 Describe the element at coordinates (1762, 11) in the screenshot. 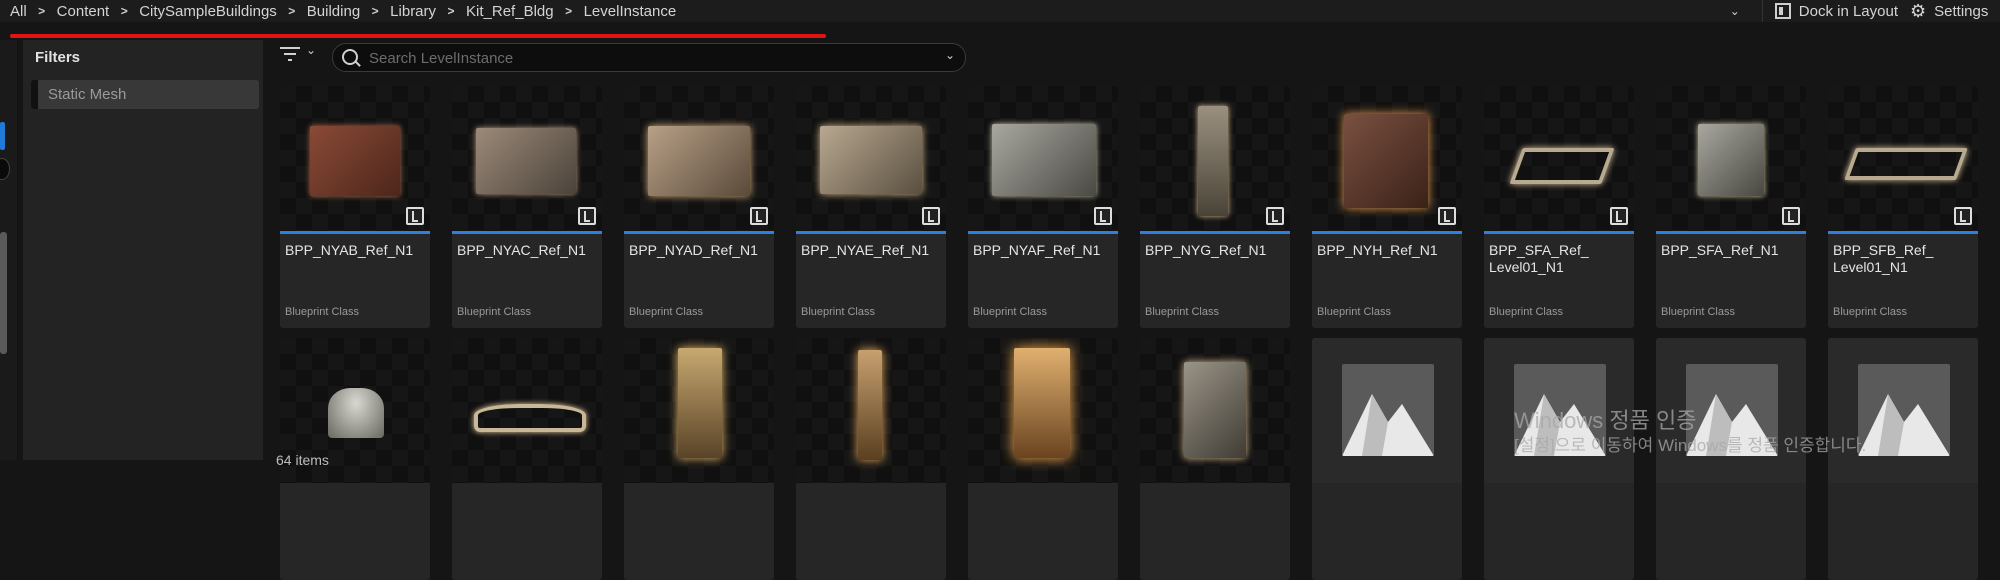

I see `divider` at that location.